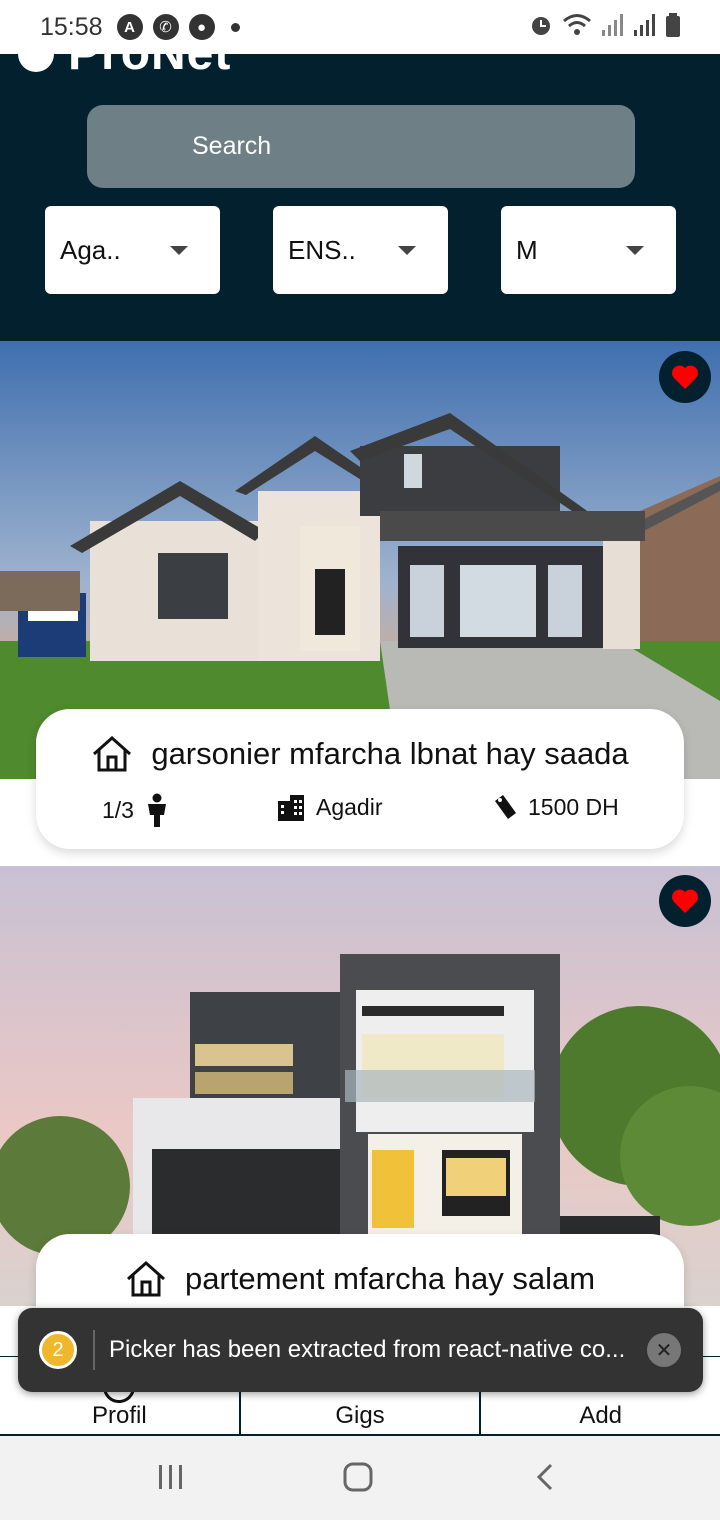 The height and width of the screenshot is (1520, 720). Describe the element at coordinates (58, 1350) in the screenshot. I see `warning-count-badge: 2` at that location.